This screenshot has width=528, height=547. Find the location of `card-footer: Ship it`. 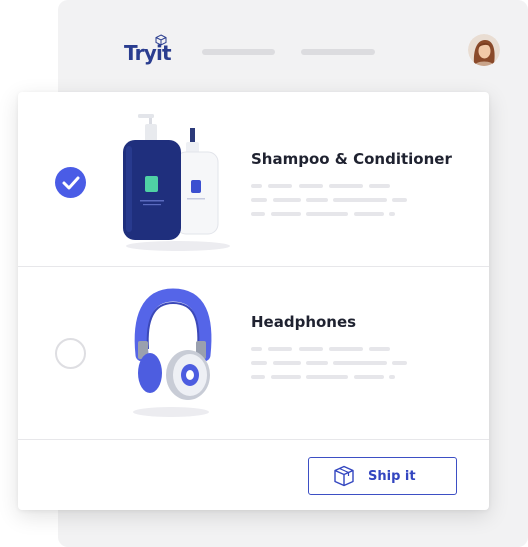

card-footer: Ship it is located at coordinates (253, 475).